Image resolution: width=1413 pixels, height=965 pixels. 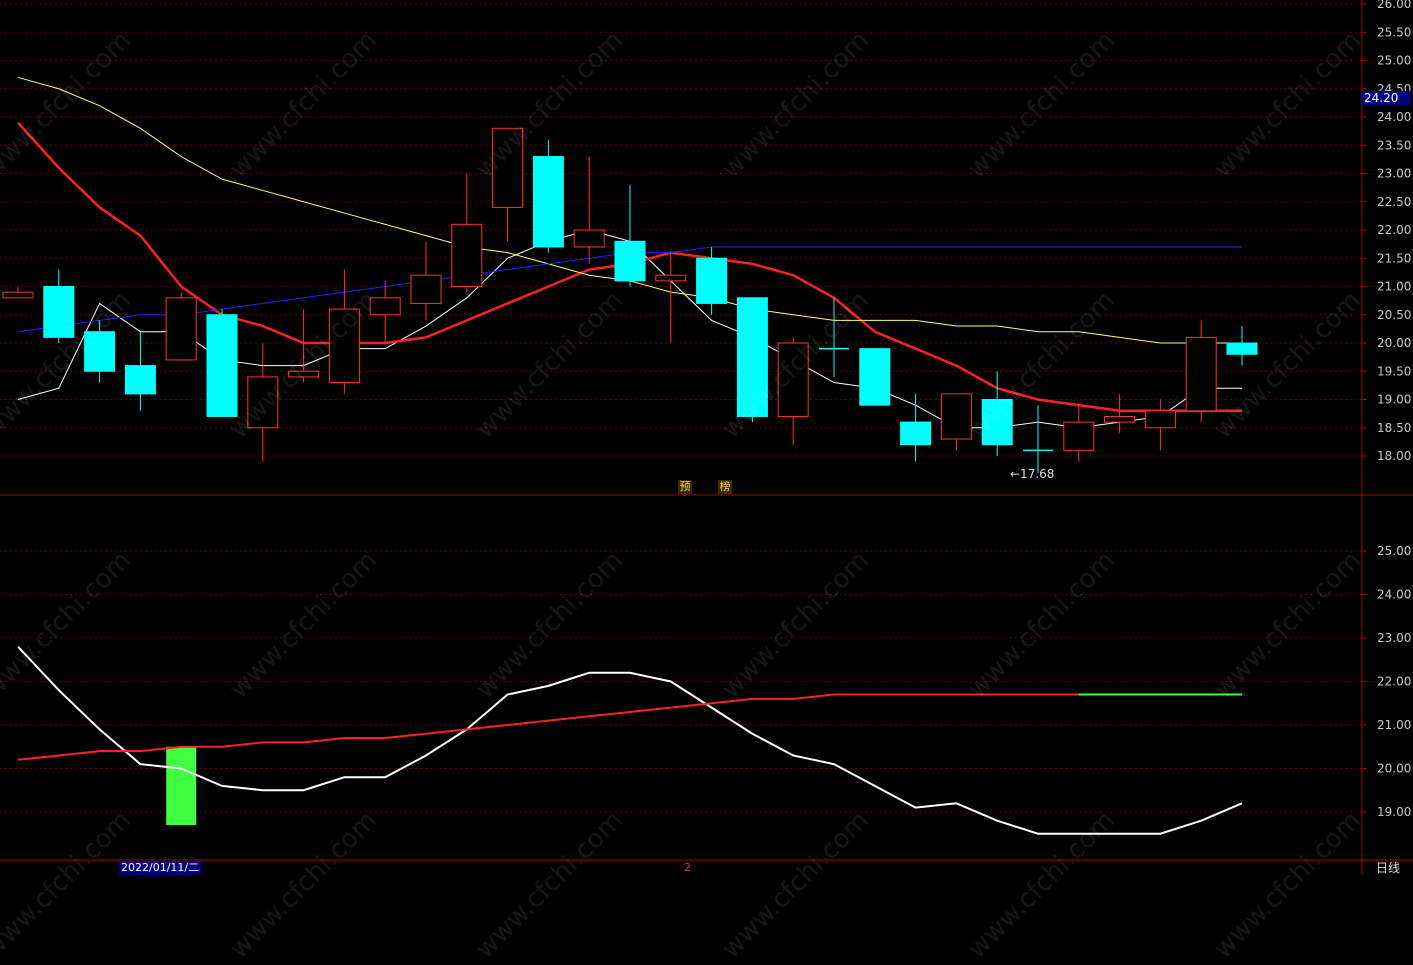 I want to click on ranking-badge: 榜, so click(x=725, y=487).